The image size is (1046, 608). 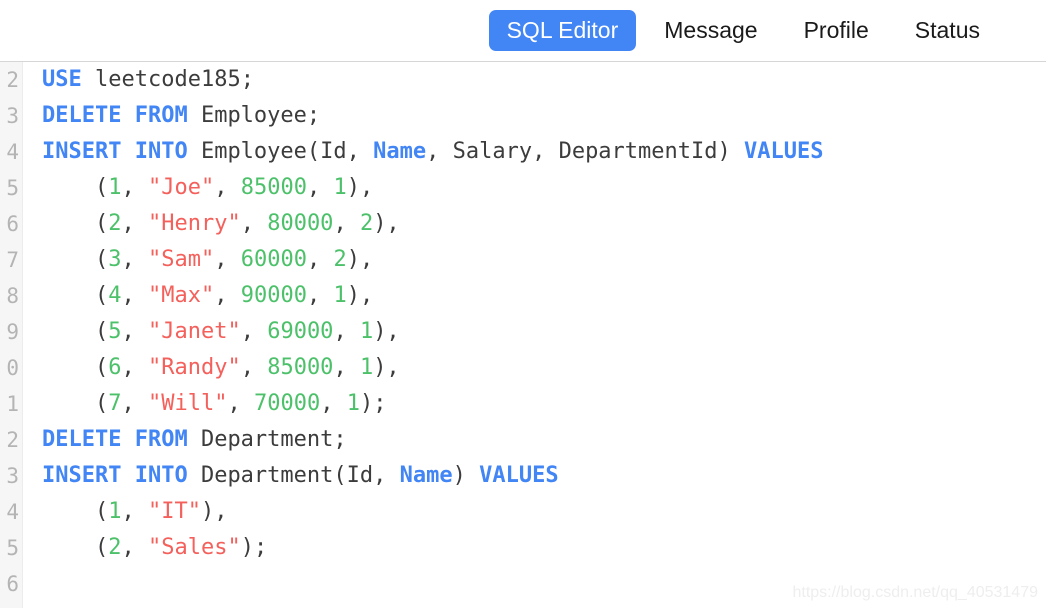 I want to click on code-line: (6, "Randy", 85000, 1),, so click(x=535, y=368).